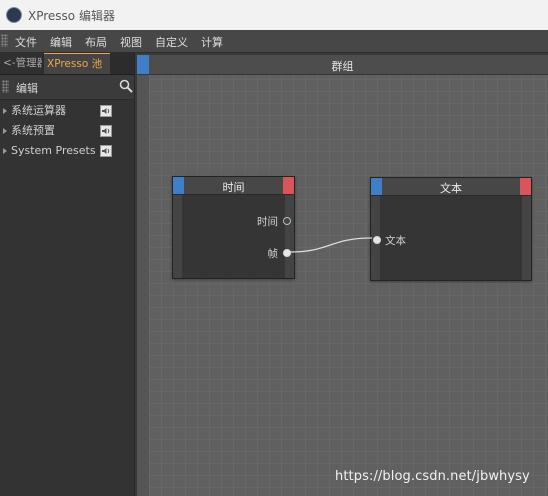 The image size is (548, 496). I want to click on window-title: XPresso 编辑器, so click(71, 16).